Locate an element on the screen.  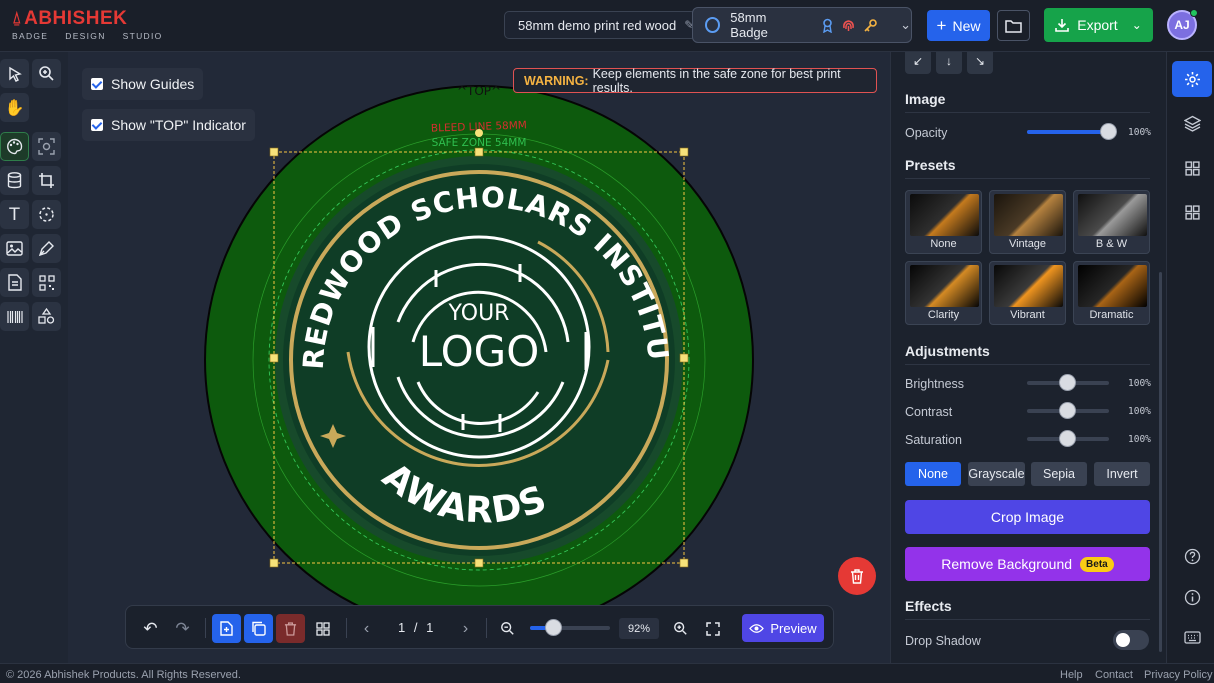
preset-clarity: Clarity is located at coordinates (943, 293).